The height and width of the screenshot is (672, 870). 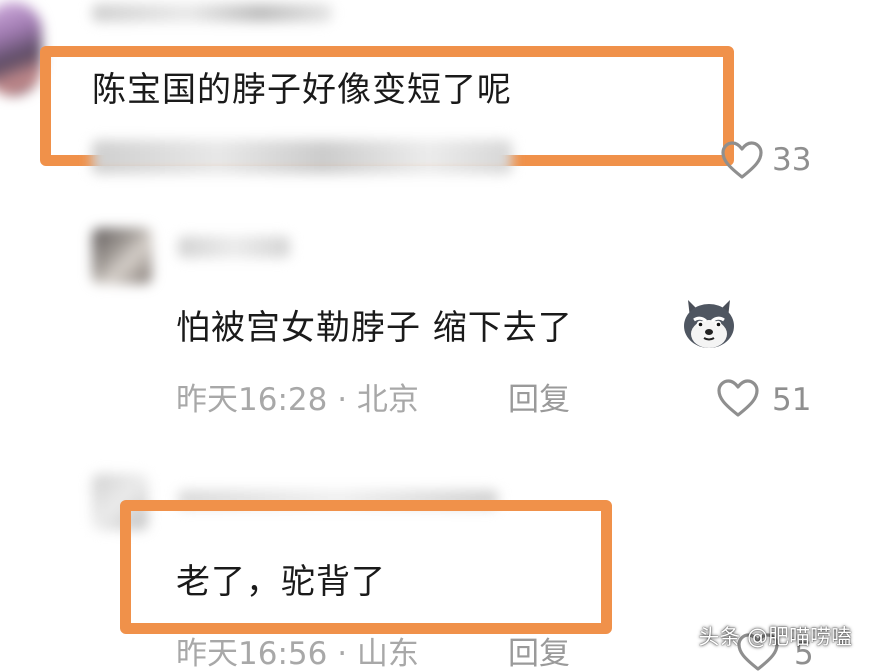 What do you see at coordinates (775, 637) in the screenshot?
I see `watermark: 头条 @肥喵唠嗑` at bounding box center [775, 637].